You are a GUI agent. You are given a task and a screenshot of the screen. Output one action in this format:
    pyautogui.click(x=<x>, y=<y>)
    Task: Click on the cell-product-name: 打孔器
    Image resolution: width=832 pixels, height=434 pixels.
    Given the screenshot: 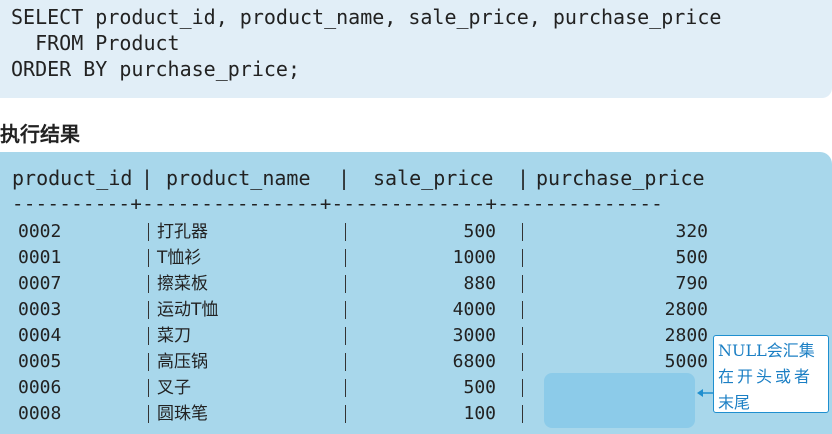 What is the action you would take?
    pyautogui.click(x=182, y=232)
    